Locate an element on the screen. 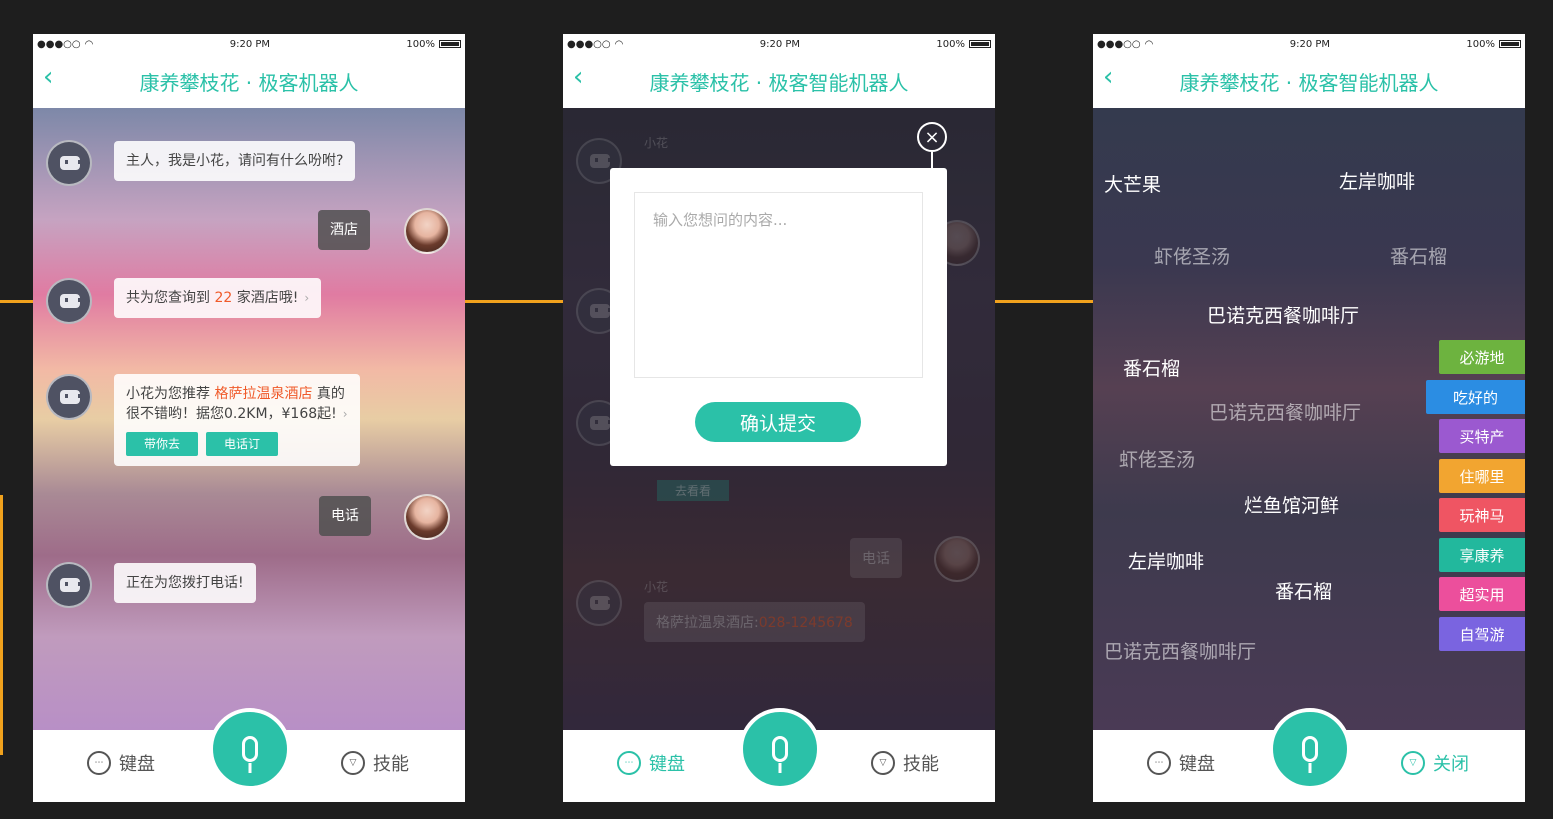 The image size is (1553, 819). question-input is located at coordinates (778, 285).